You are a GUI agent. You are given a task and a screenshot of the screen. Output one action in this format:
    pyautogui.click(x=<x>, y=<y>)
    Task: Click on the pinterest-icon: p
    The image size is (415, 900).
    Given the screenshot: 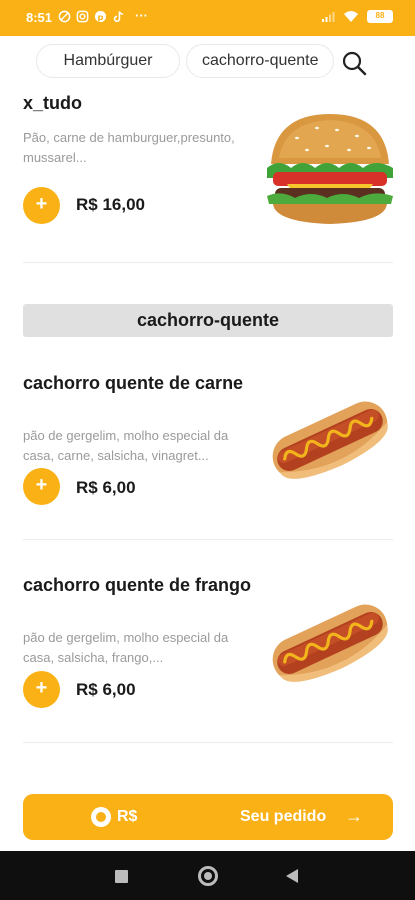 What is the action you would take?
    pyautogui.click(x=100, y=16)
    